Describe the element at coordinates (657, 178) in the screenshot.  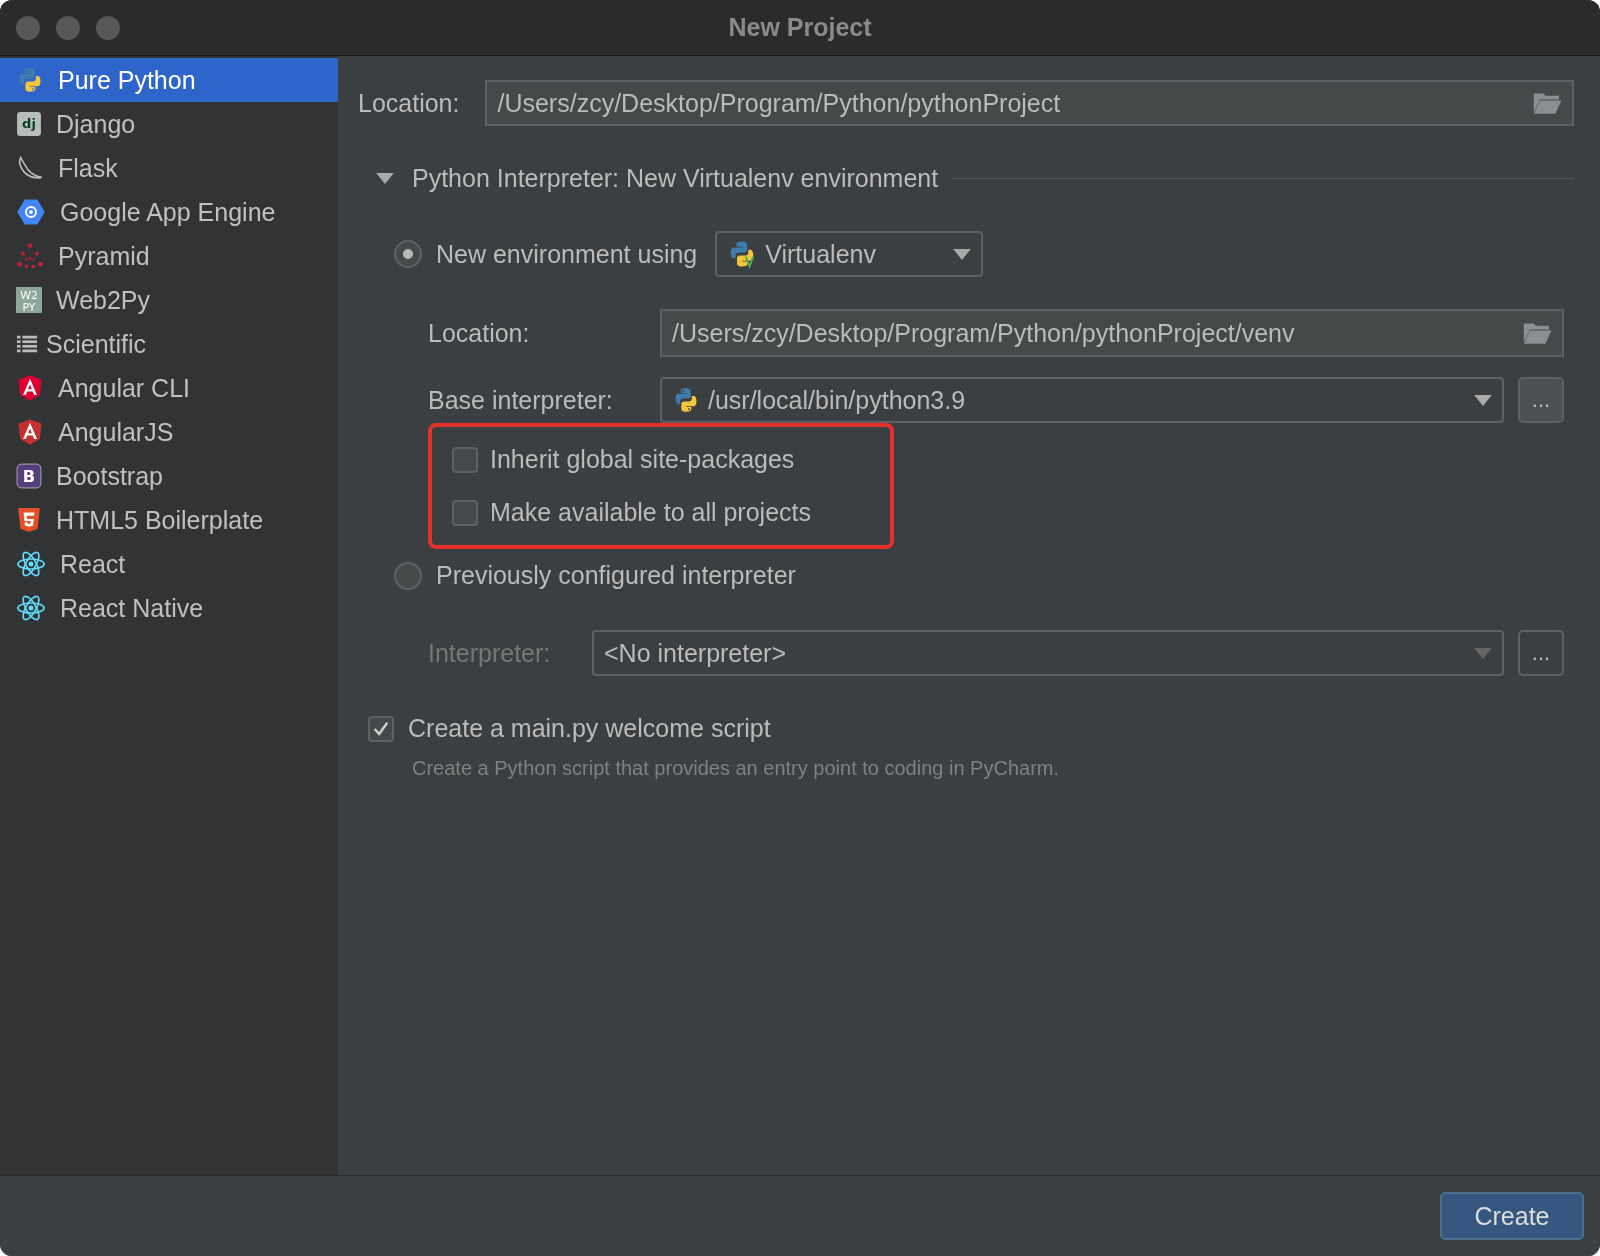
I see `section-toggle: Python Interpreter: New Virtualenv environment` at that location.